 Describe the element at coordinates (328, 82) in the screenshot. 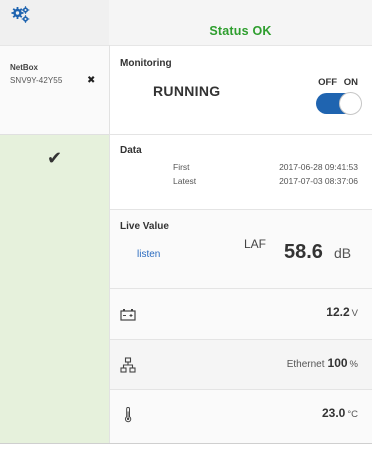

I see `toggle-off-label: OFF` at that location.